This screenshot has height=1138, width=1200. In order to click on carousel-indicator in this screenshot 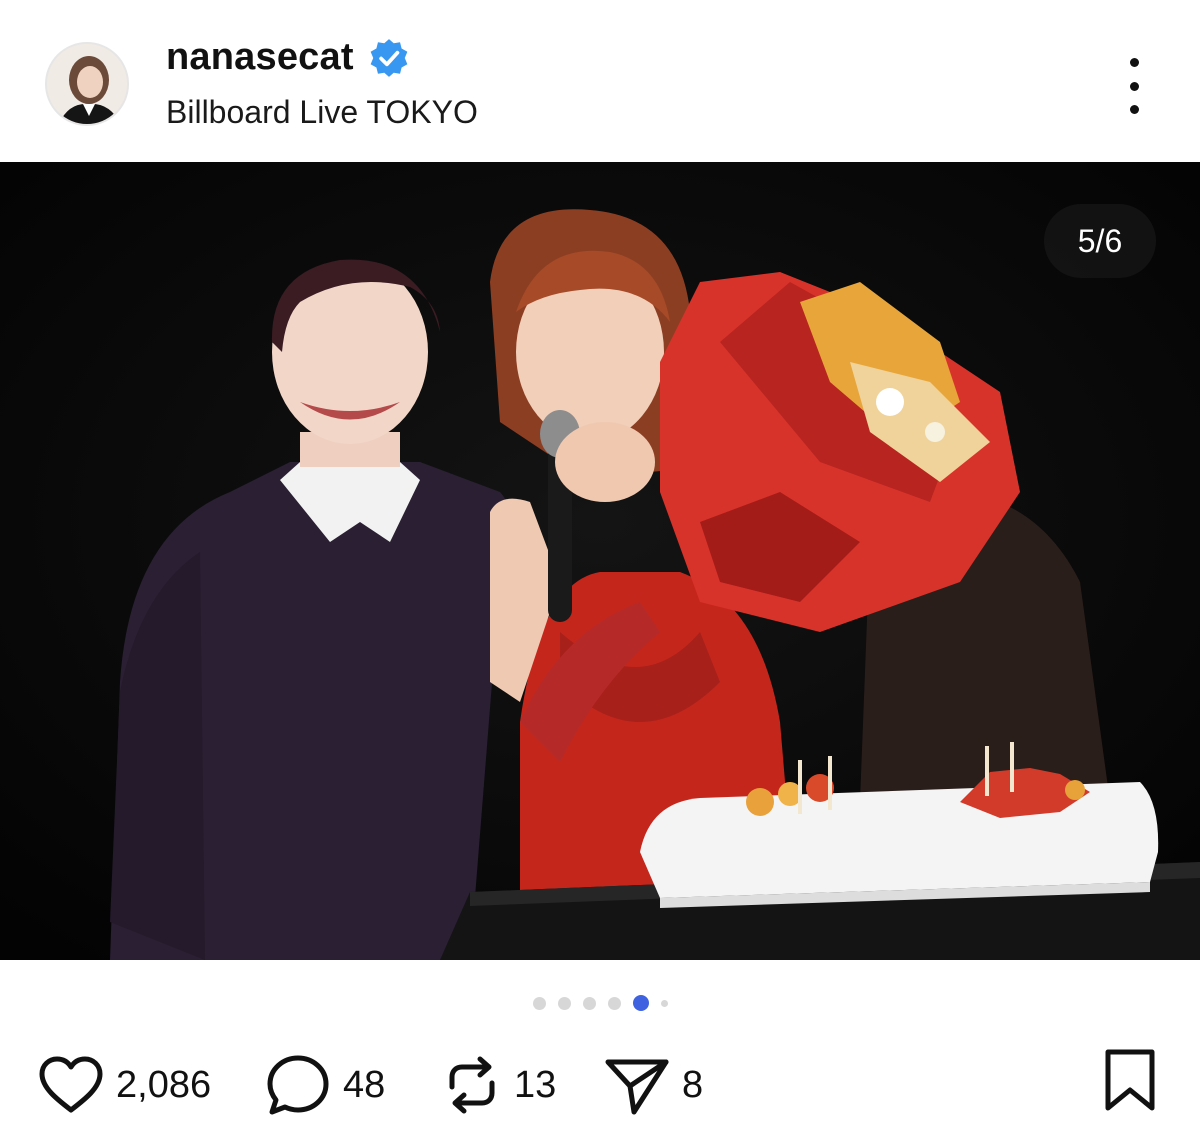, I will do `click(600, 1003)`.